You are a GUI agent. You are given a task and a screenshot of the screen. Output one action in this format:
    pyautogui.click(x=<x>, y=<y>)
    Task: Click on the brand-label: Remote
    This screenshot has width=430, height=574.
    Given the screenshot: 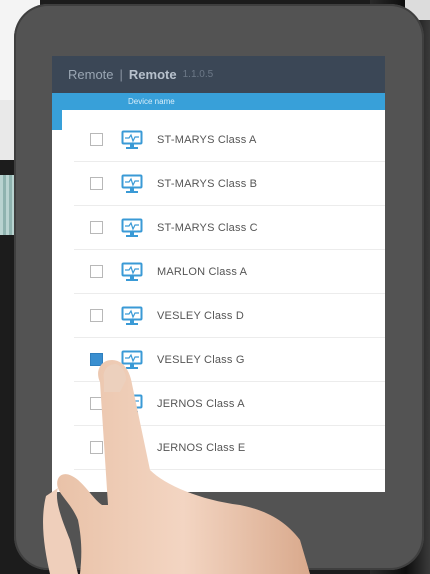 What is the action you would take?
    pyautogui.click(x=91, y=74)
    